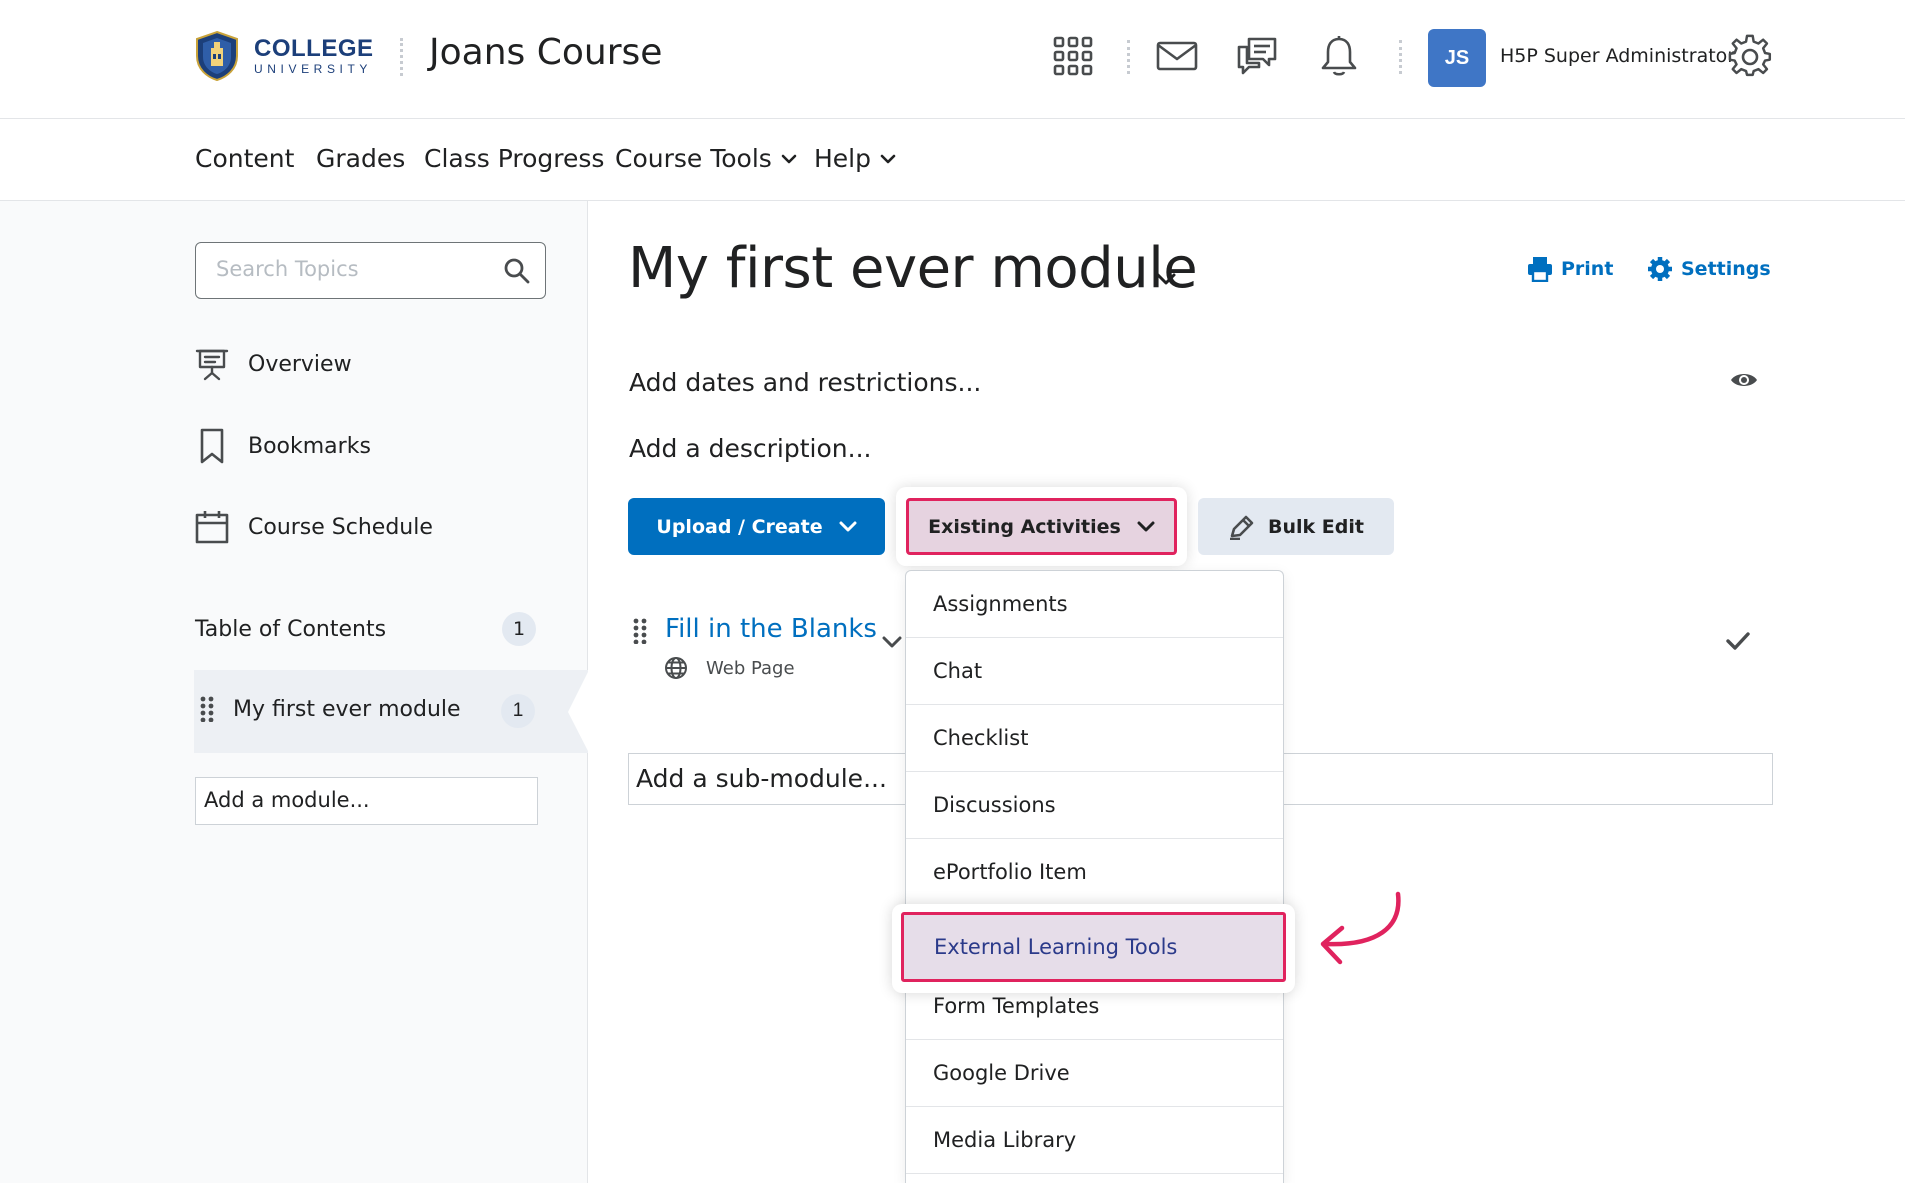 This screenshot has height=1183, width=1905. What do you see at coordinates (212, 364) in the screenshot?
I see `presentation-board-icon` at bounding box center [212, 364].